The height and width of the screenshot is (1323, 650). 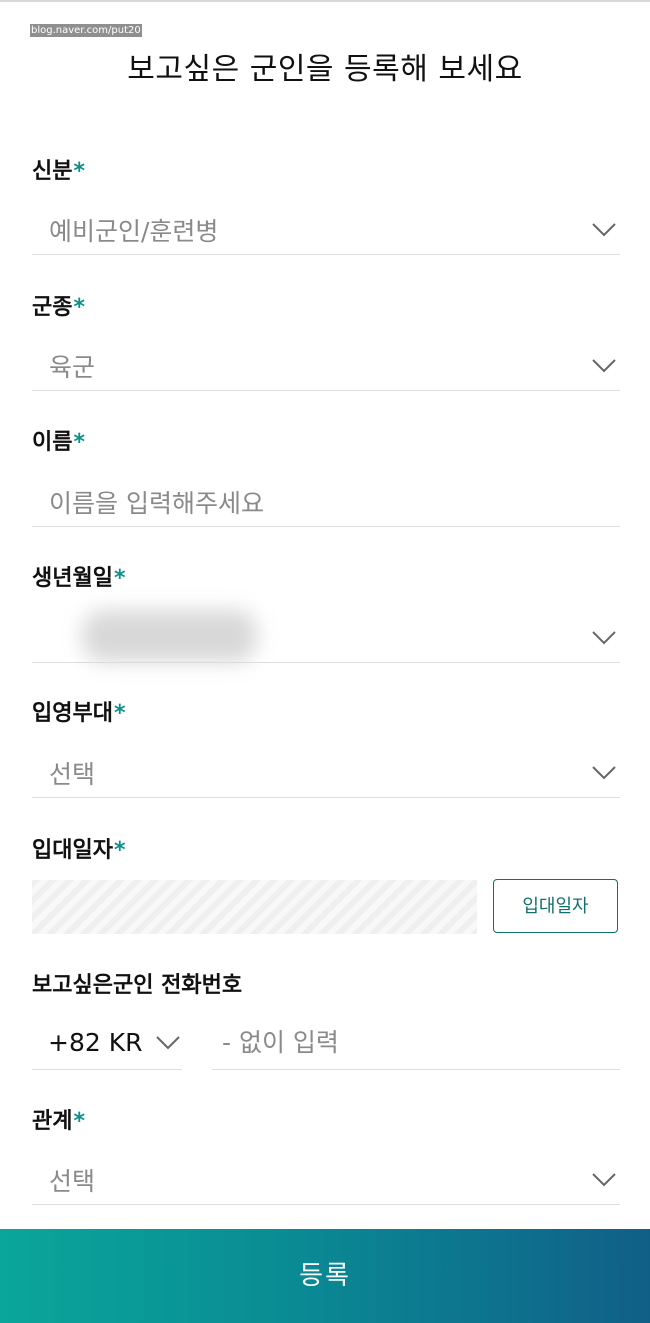 What do you see at coordinates (137, 985) in the screenshot?
I see `phone-label: 보고싶은군인 전화번호` at bounding box center [137, 985].